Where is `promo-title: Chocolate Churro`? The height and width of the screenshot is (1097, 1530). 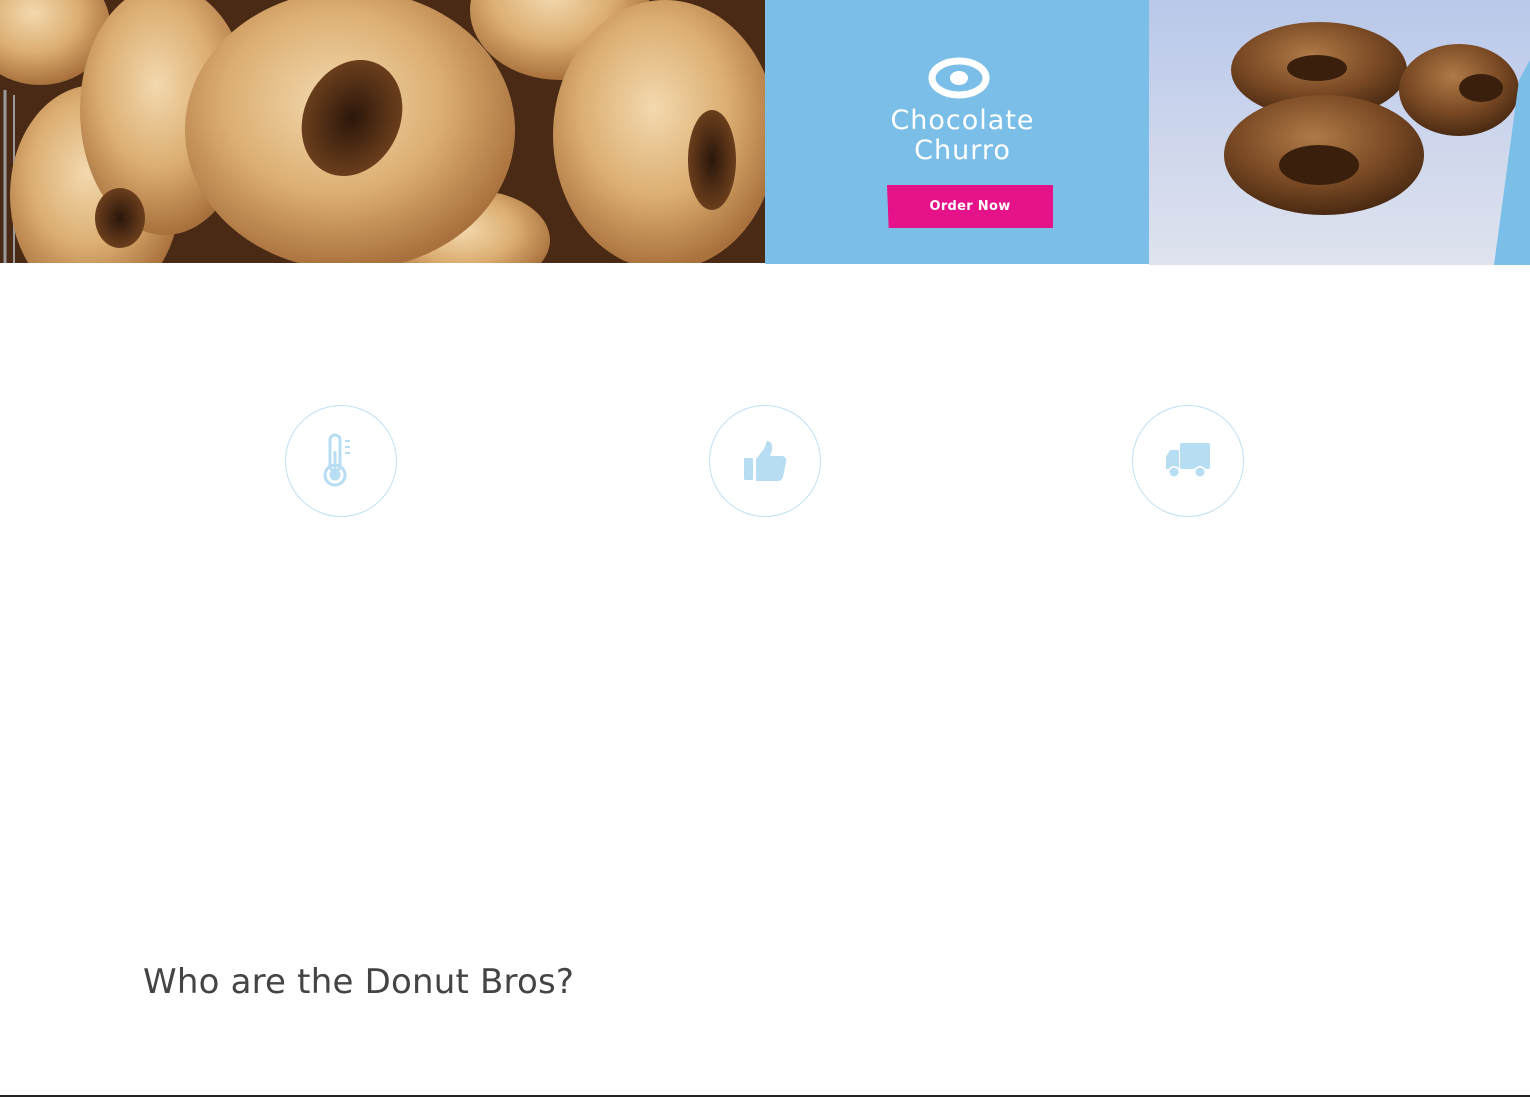
promo-title: Chocolate Churro is located at coordinates (962, 136).